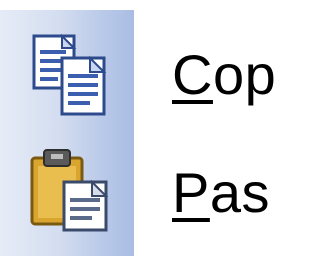 The image size is (320, 256). Describe the element at coordinates (128, 5) in the screenshot. I see `menu-top-edge` at that location.